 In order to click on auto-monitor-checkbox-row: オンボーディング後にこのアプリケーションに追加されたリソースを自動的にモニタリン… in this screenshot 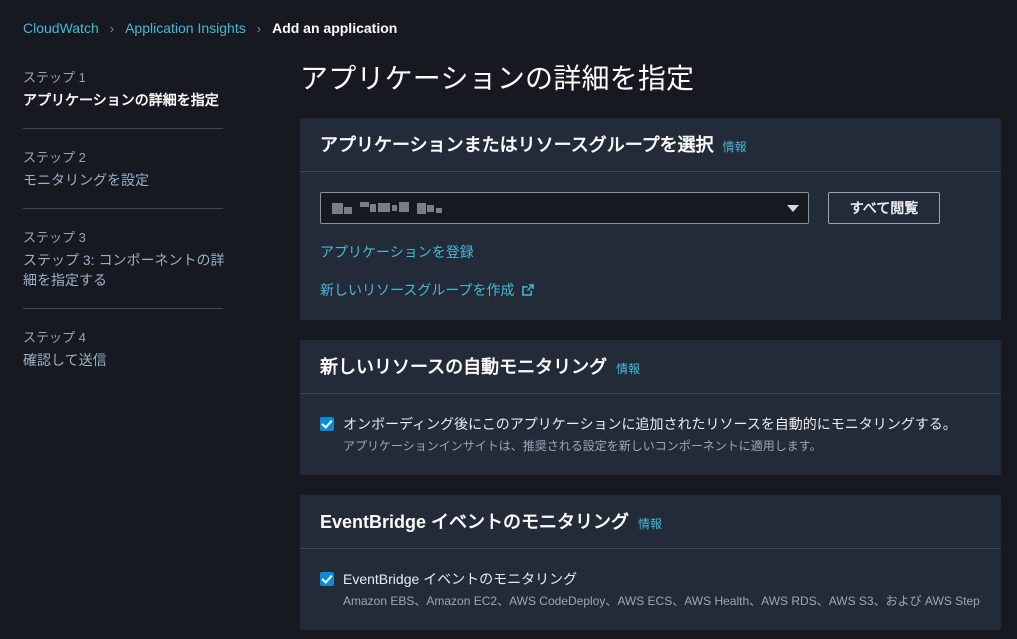, I will do `click(650, 434)`.